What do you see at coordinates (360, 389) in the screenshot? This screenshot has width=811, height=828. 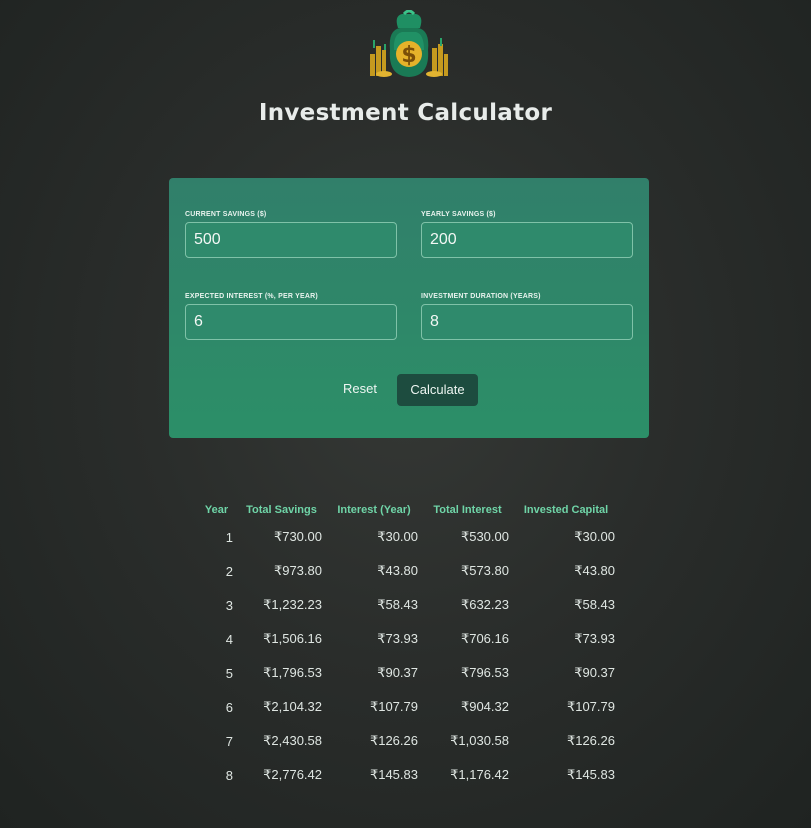 I see `reset-button: Reset` at bounding box center [360, 389].